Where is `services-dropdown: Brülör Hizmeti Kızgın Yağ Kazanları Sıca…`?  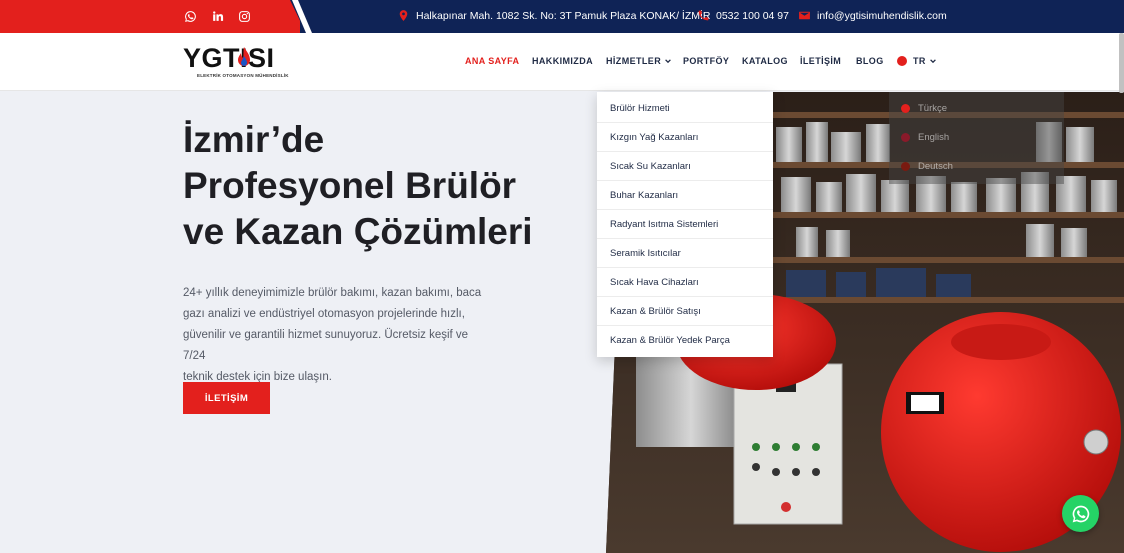 services-dropdown: Brülör Hizmeti Kızgın Yağ Kazanları Sıca… is located at coordinates (685, 224).